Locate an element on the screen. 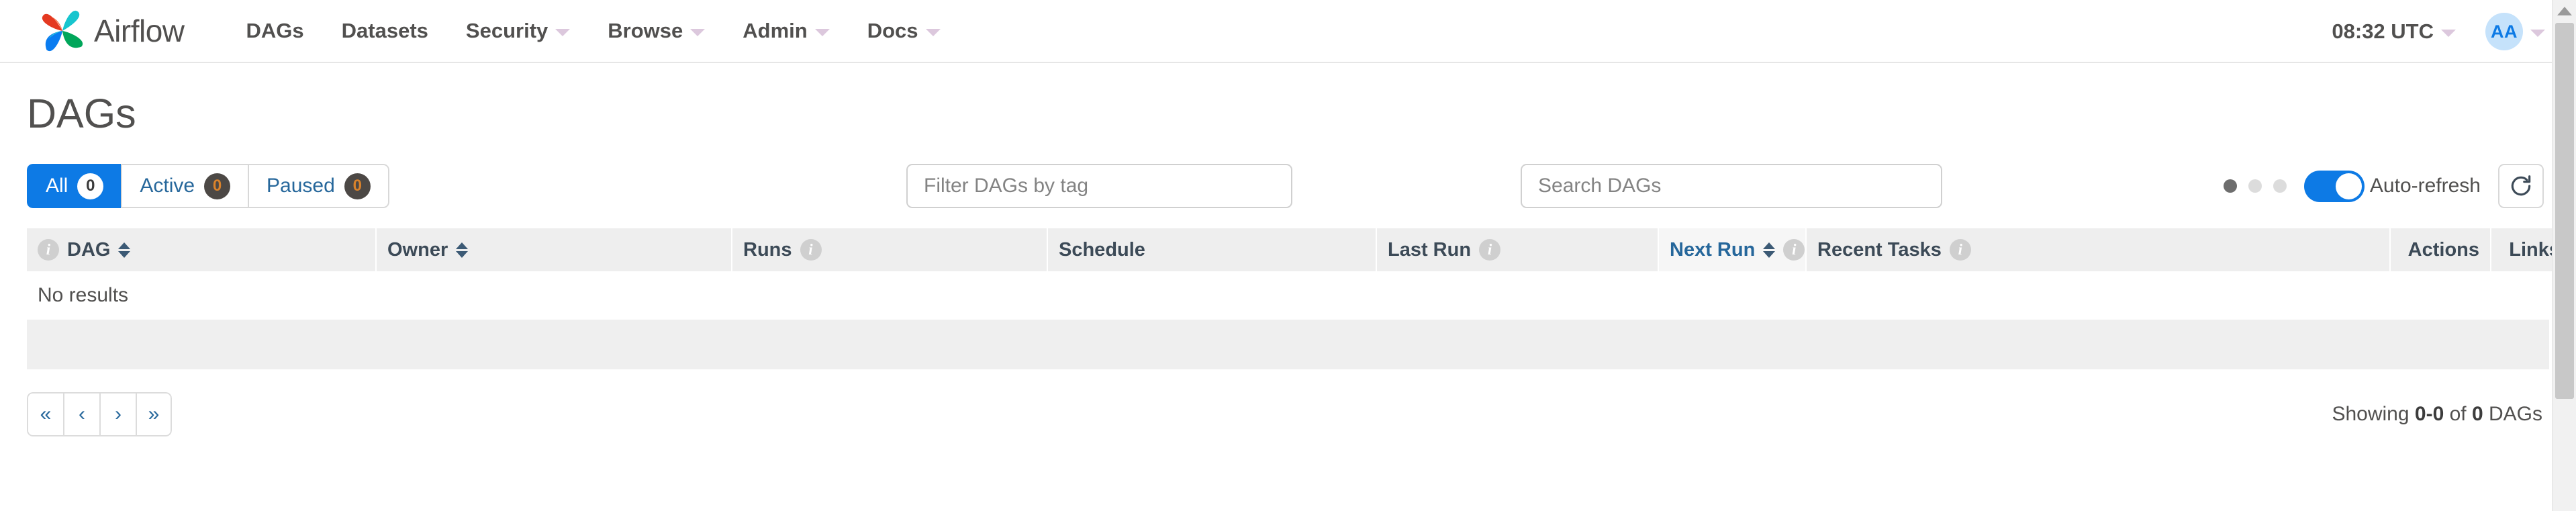 Image resolution: width=2576 pixels, height=511 pixels. showing-suffix: DAGs is located at coordinates (2512, 414).